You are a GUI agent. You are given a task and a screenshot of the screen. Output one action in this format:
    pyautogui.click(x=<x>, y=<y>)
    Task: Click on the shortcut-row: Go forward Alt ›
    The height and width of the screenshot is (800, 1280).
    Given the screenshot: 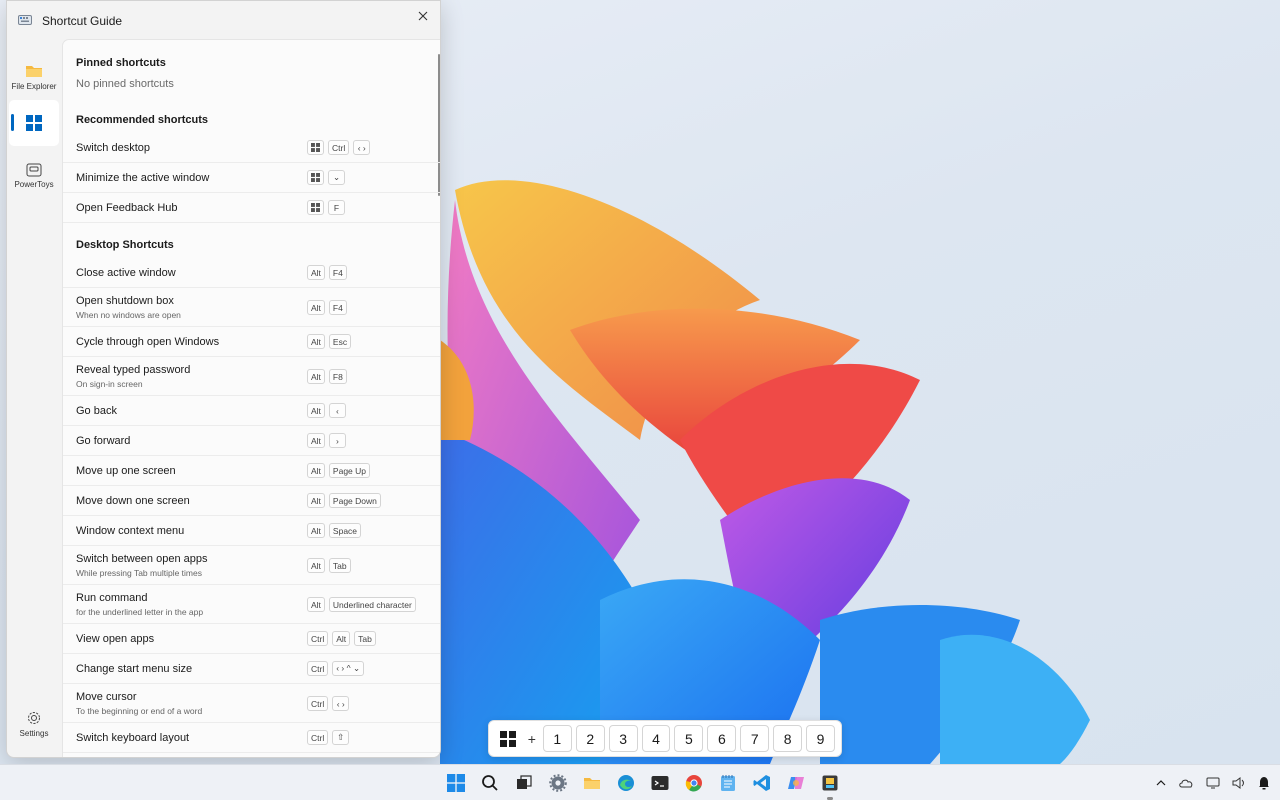 What is the action you would take?
    pyautogui.click(x=251, y=441)
    